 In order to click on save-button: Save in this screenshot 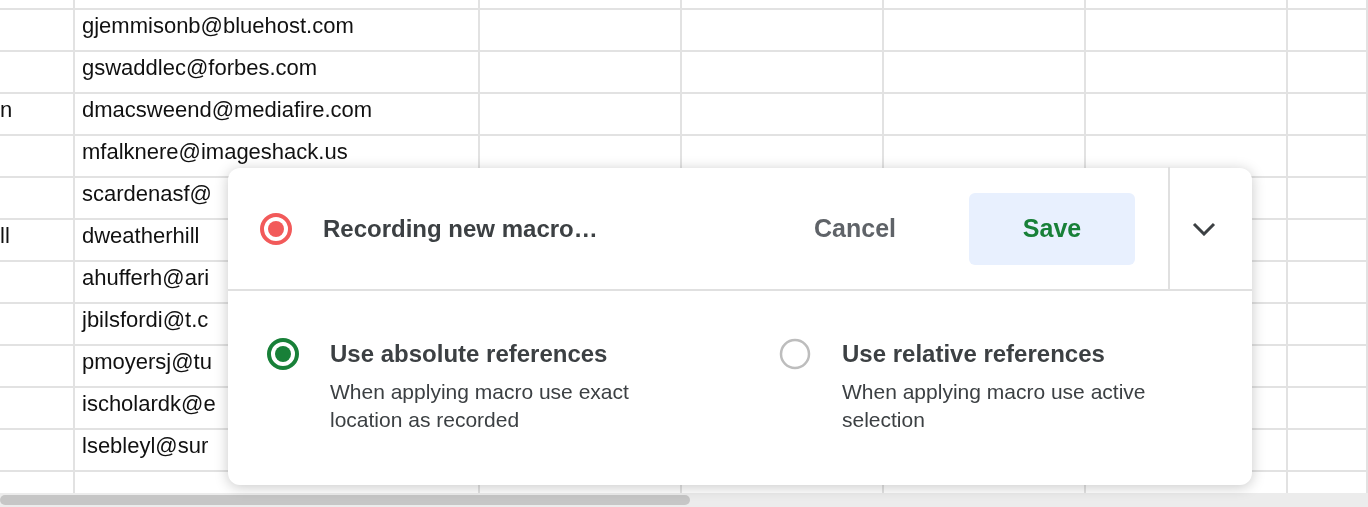, I will do `click(1052, 228)`.